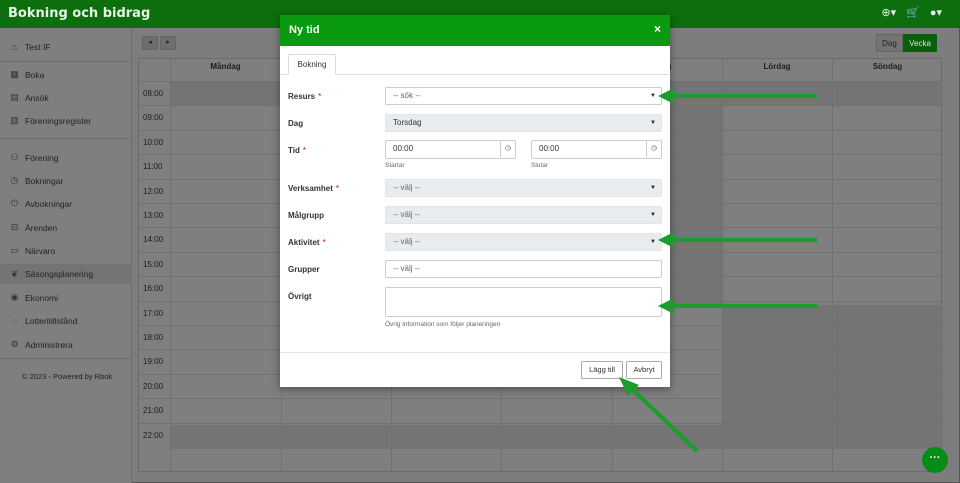 This screenshot has height=483, width=960. What do you see at coordinates (737, 240) in the screenshot?
I see `arrow-to-aktivitet` at bounding box center [737, 240].